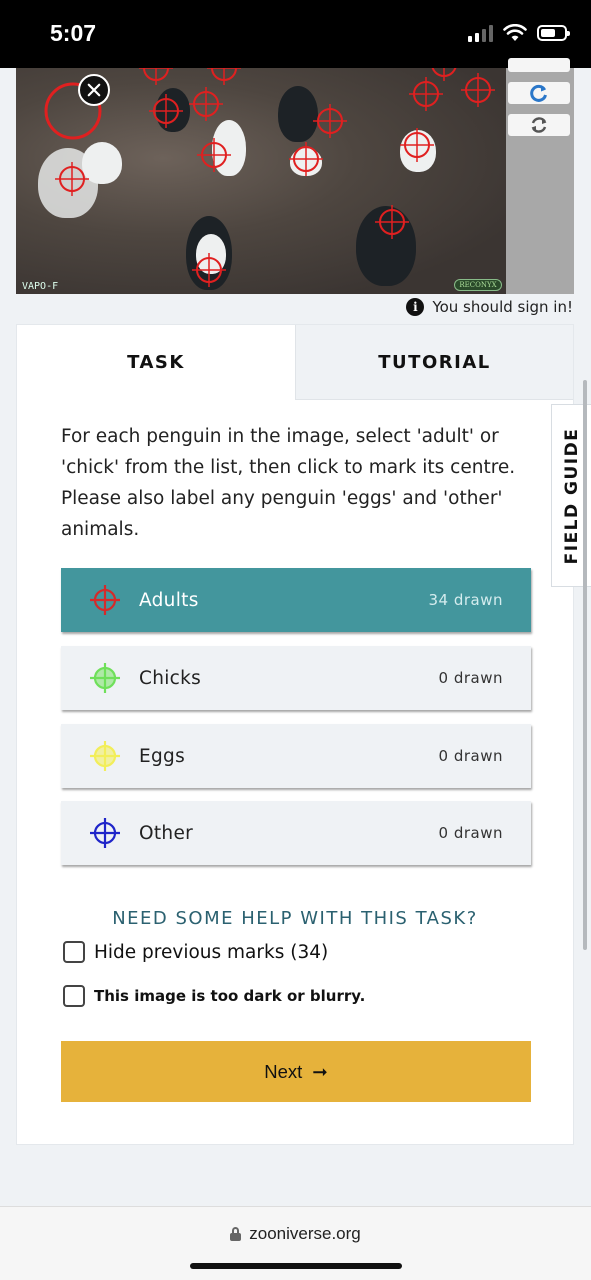 The image size is (591, 1280). What do you see at coordinates (94, 90) in the screenshot?
I see `close-icon` at bounding box center [94, 90].